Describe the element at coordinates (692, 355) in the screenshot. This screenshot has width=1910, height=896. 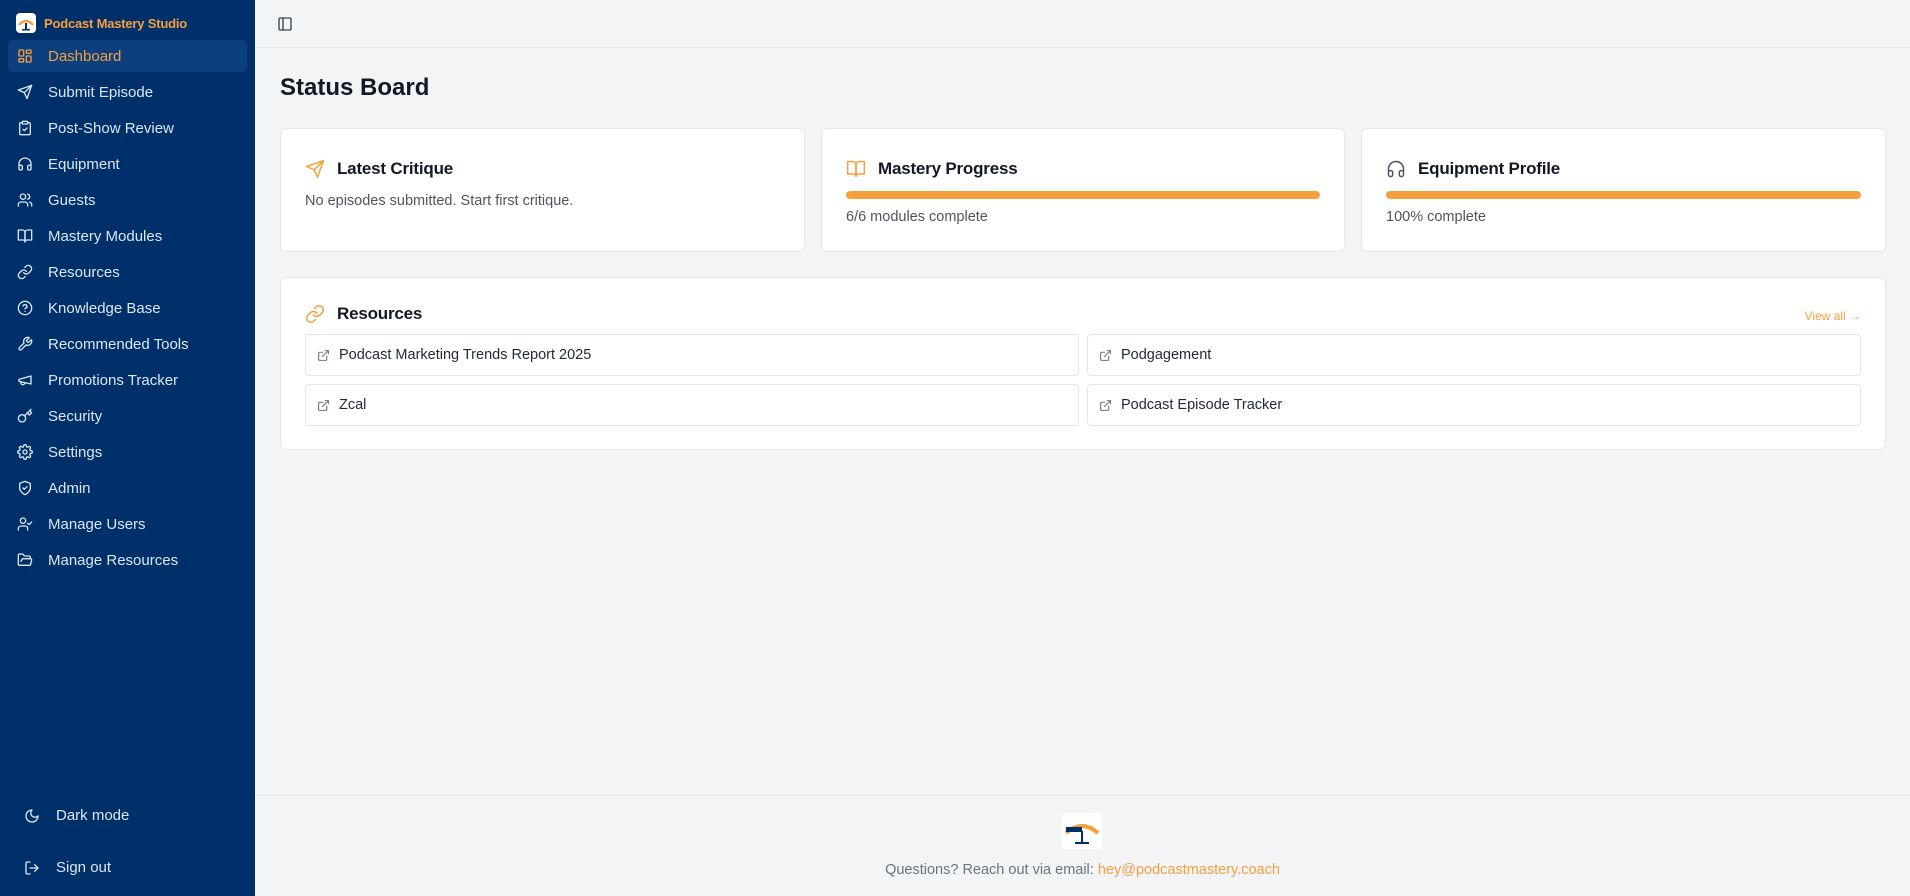
I see `resource-link: Podcast Marketing Trends Report 2025` at that location.